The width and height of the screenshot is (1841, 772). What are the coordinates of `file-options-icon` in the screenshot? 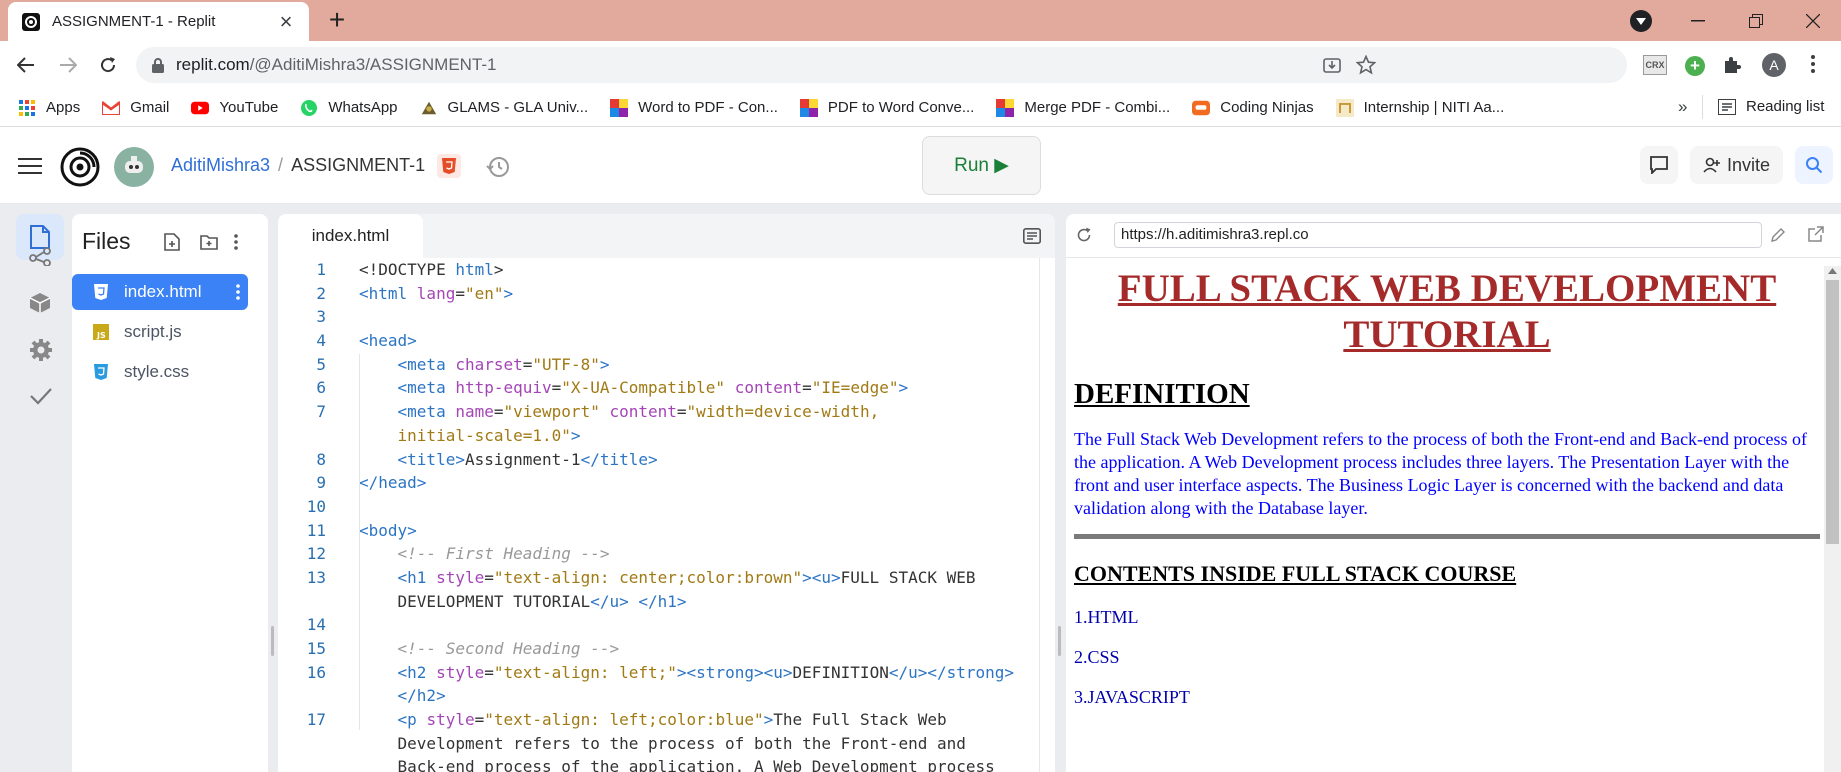 It's located at (238, 292).